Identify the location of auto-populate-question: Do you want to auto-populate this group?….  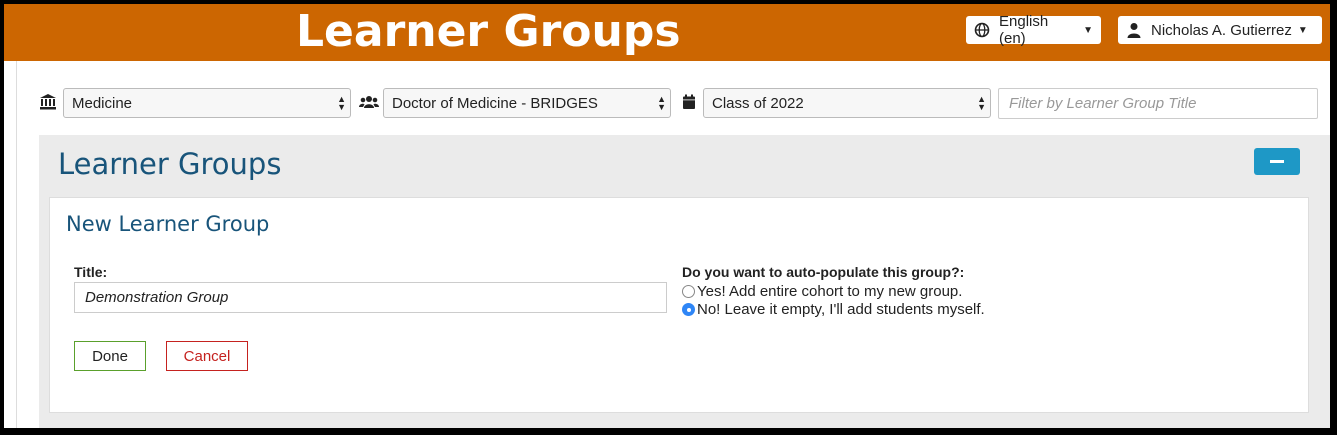
(823, 272).